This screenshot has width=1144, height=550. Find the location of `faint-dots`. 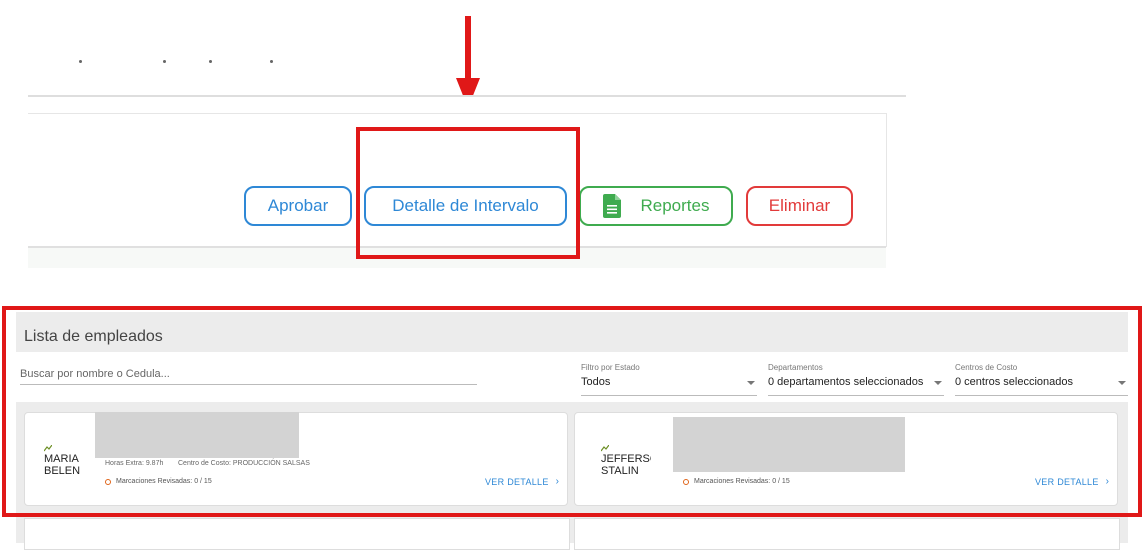

faint-dots is located at coordinates (180, 63).